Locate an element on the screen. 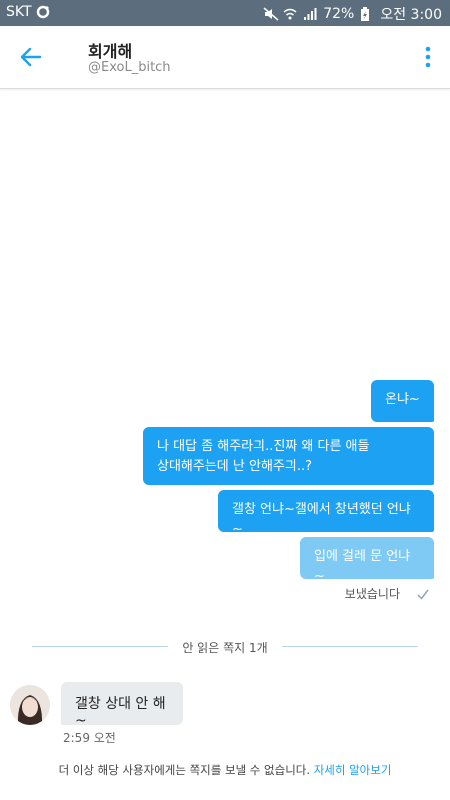  conversation-title: 회개해 is located at coordinates (110, 51).